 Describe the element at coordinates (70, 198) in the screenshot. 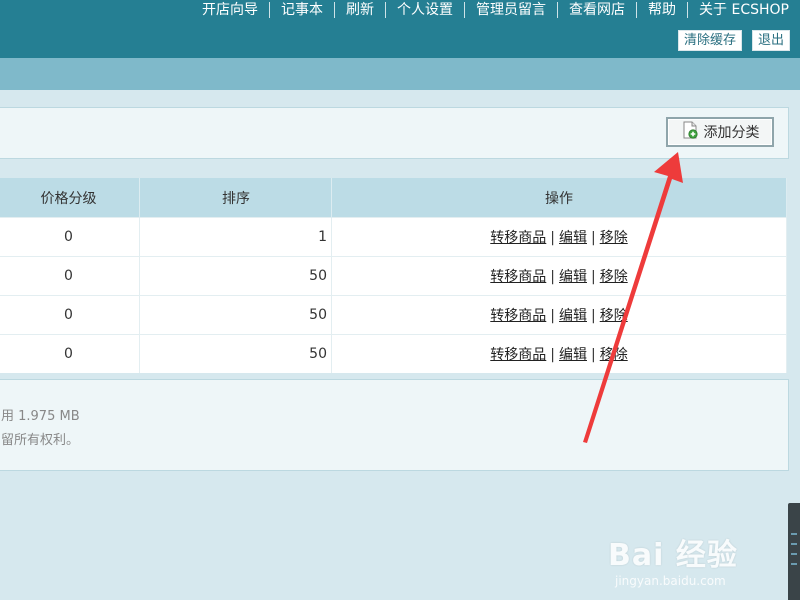

I see `col-price-grade: 价格分级` at that location.